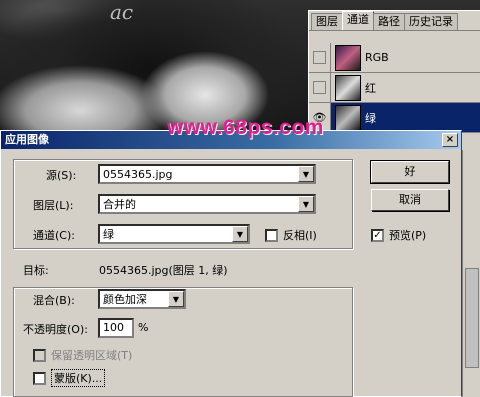 This screenshot has height=397, width=480. What do you see at coordinates (36, 270) in the screenshot?
I see `target-label: 目标:` at bounding box center [36, 270].